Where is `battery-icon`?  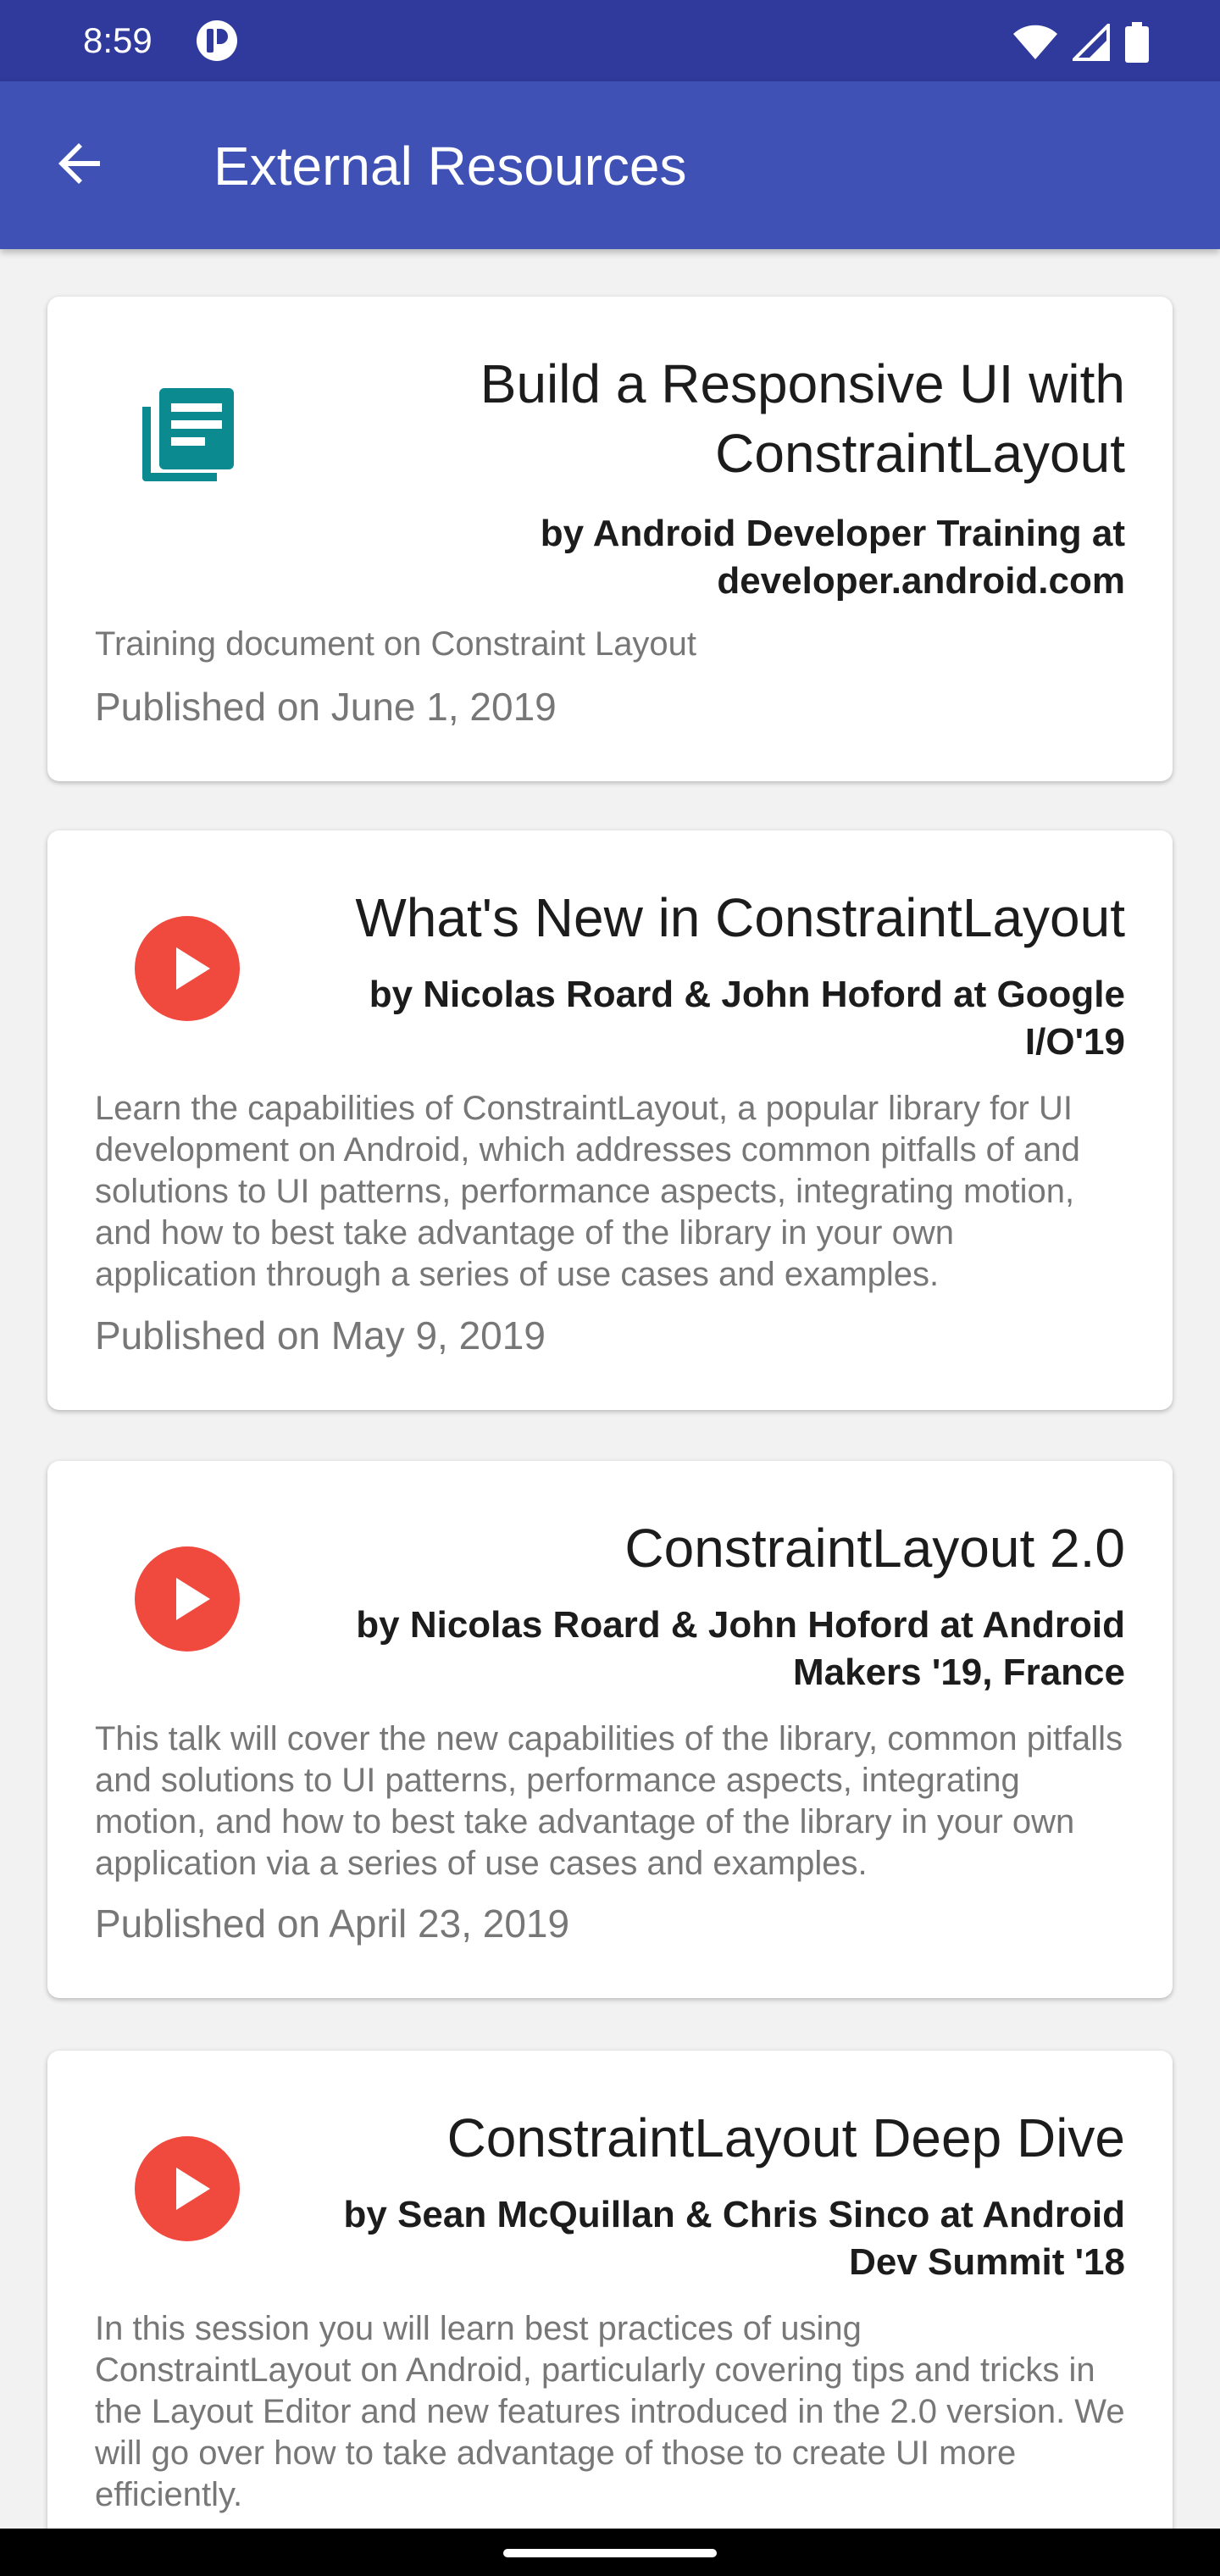
battery-icon is located at coordinates (1137, 44).